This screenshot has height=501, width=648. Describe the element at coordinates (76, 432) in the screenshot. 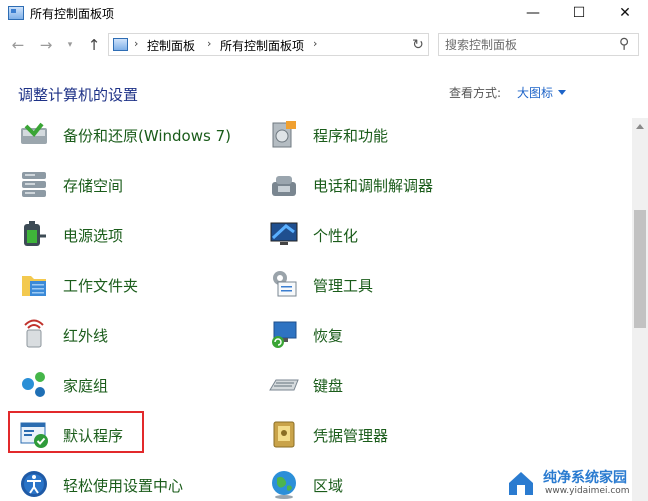

I see `highlight-box` at that location.